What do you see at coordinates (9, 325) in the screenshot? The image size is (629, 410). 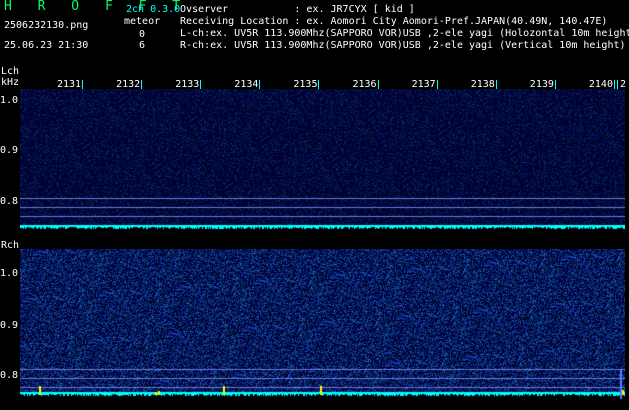 I see `rch-ytick-2: 0.9` at bounding box center [9, 325].